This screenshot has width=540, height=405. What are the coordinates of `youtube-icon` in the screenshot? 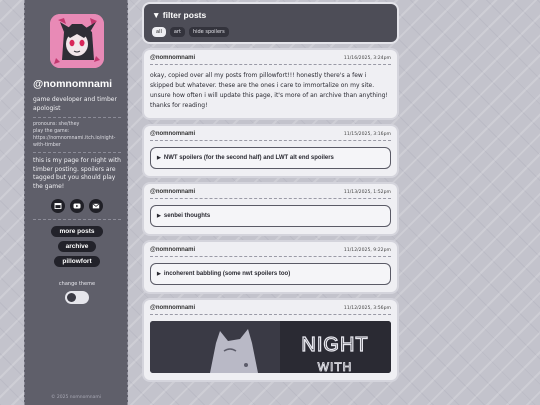 It's located at (77, 206).